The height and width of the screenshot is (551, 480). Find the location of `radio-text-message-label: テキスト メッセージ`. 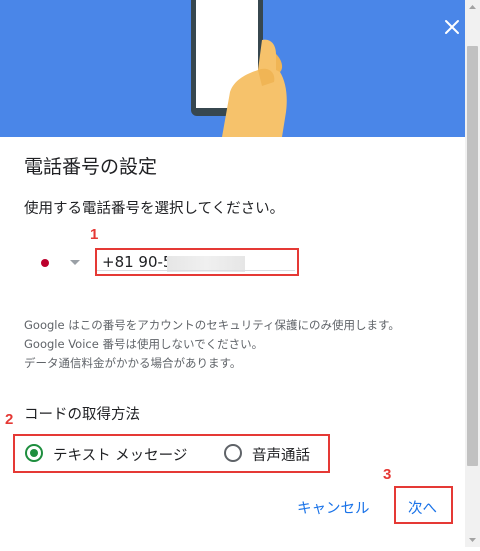

radio-text-message-label: テキスト メッセージ is located at coordinates (120, 454).